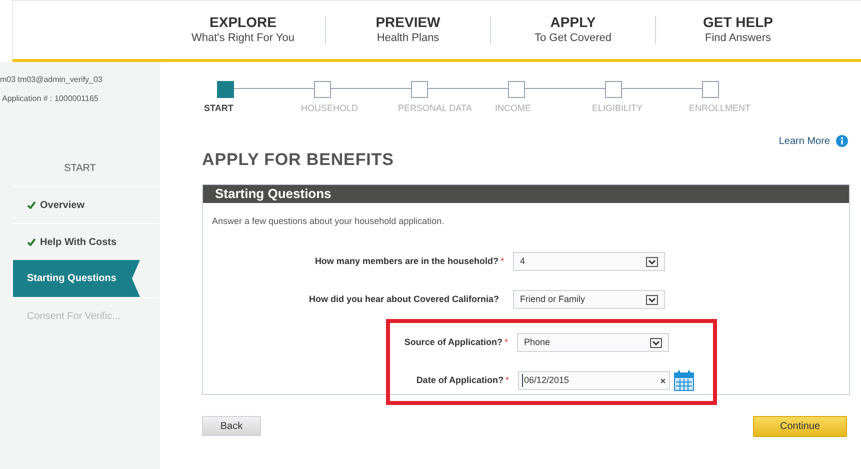 The image size is (861, 469). Describe the element at coordinates (663, 381) in the screenshot. I see `clear-icon` at that location.